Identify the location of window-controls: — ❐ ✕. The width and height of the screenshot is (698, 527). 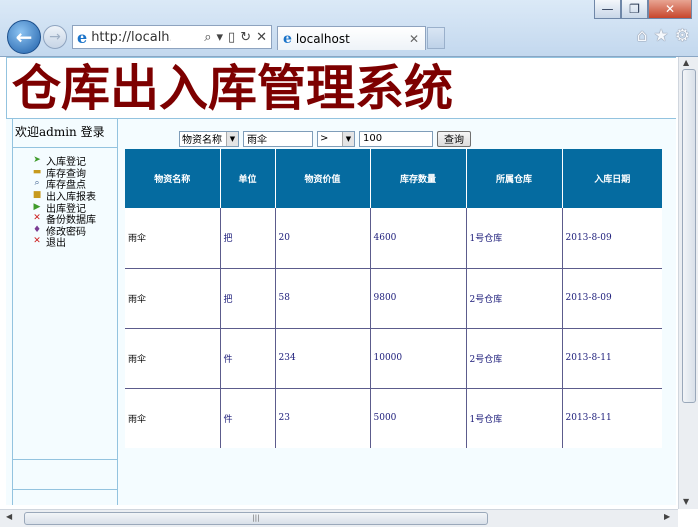
(643, 9).